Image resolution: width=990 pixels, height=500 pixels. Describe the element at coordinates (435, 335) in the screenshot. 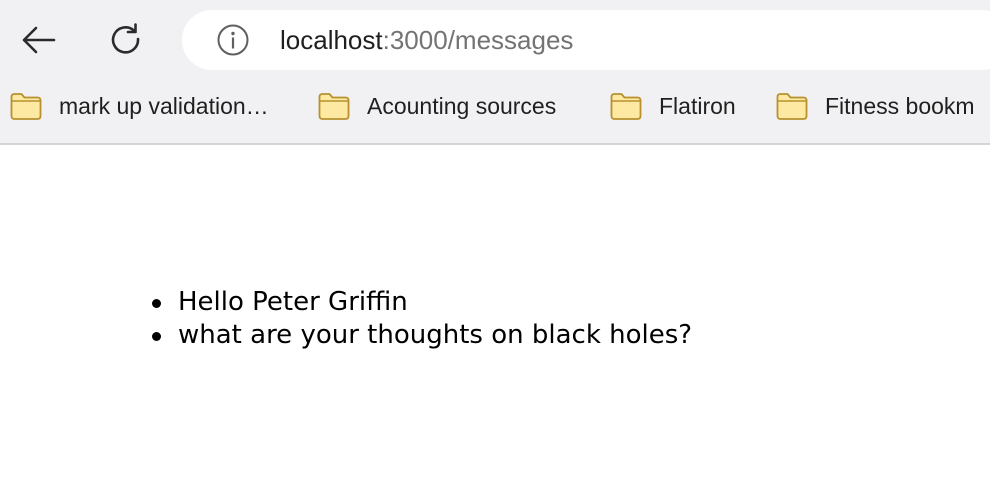

I see `message-text: what are your thoughts on black holes?` at that location.